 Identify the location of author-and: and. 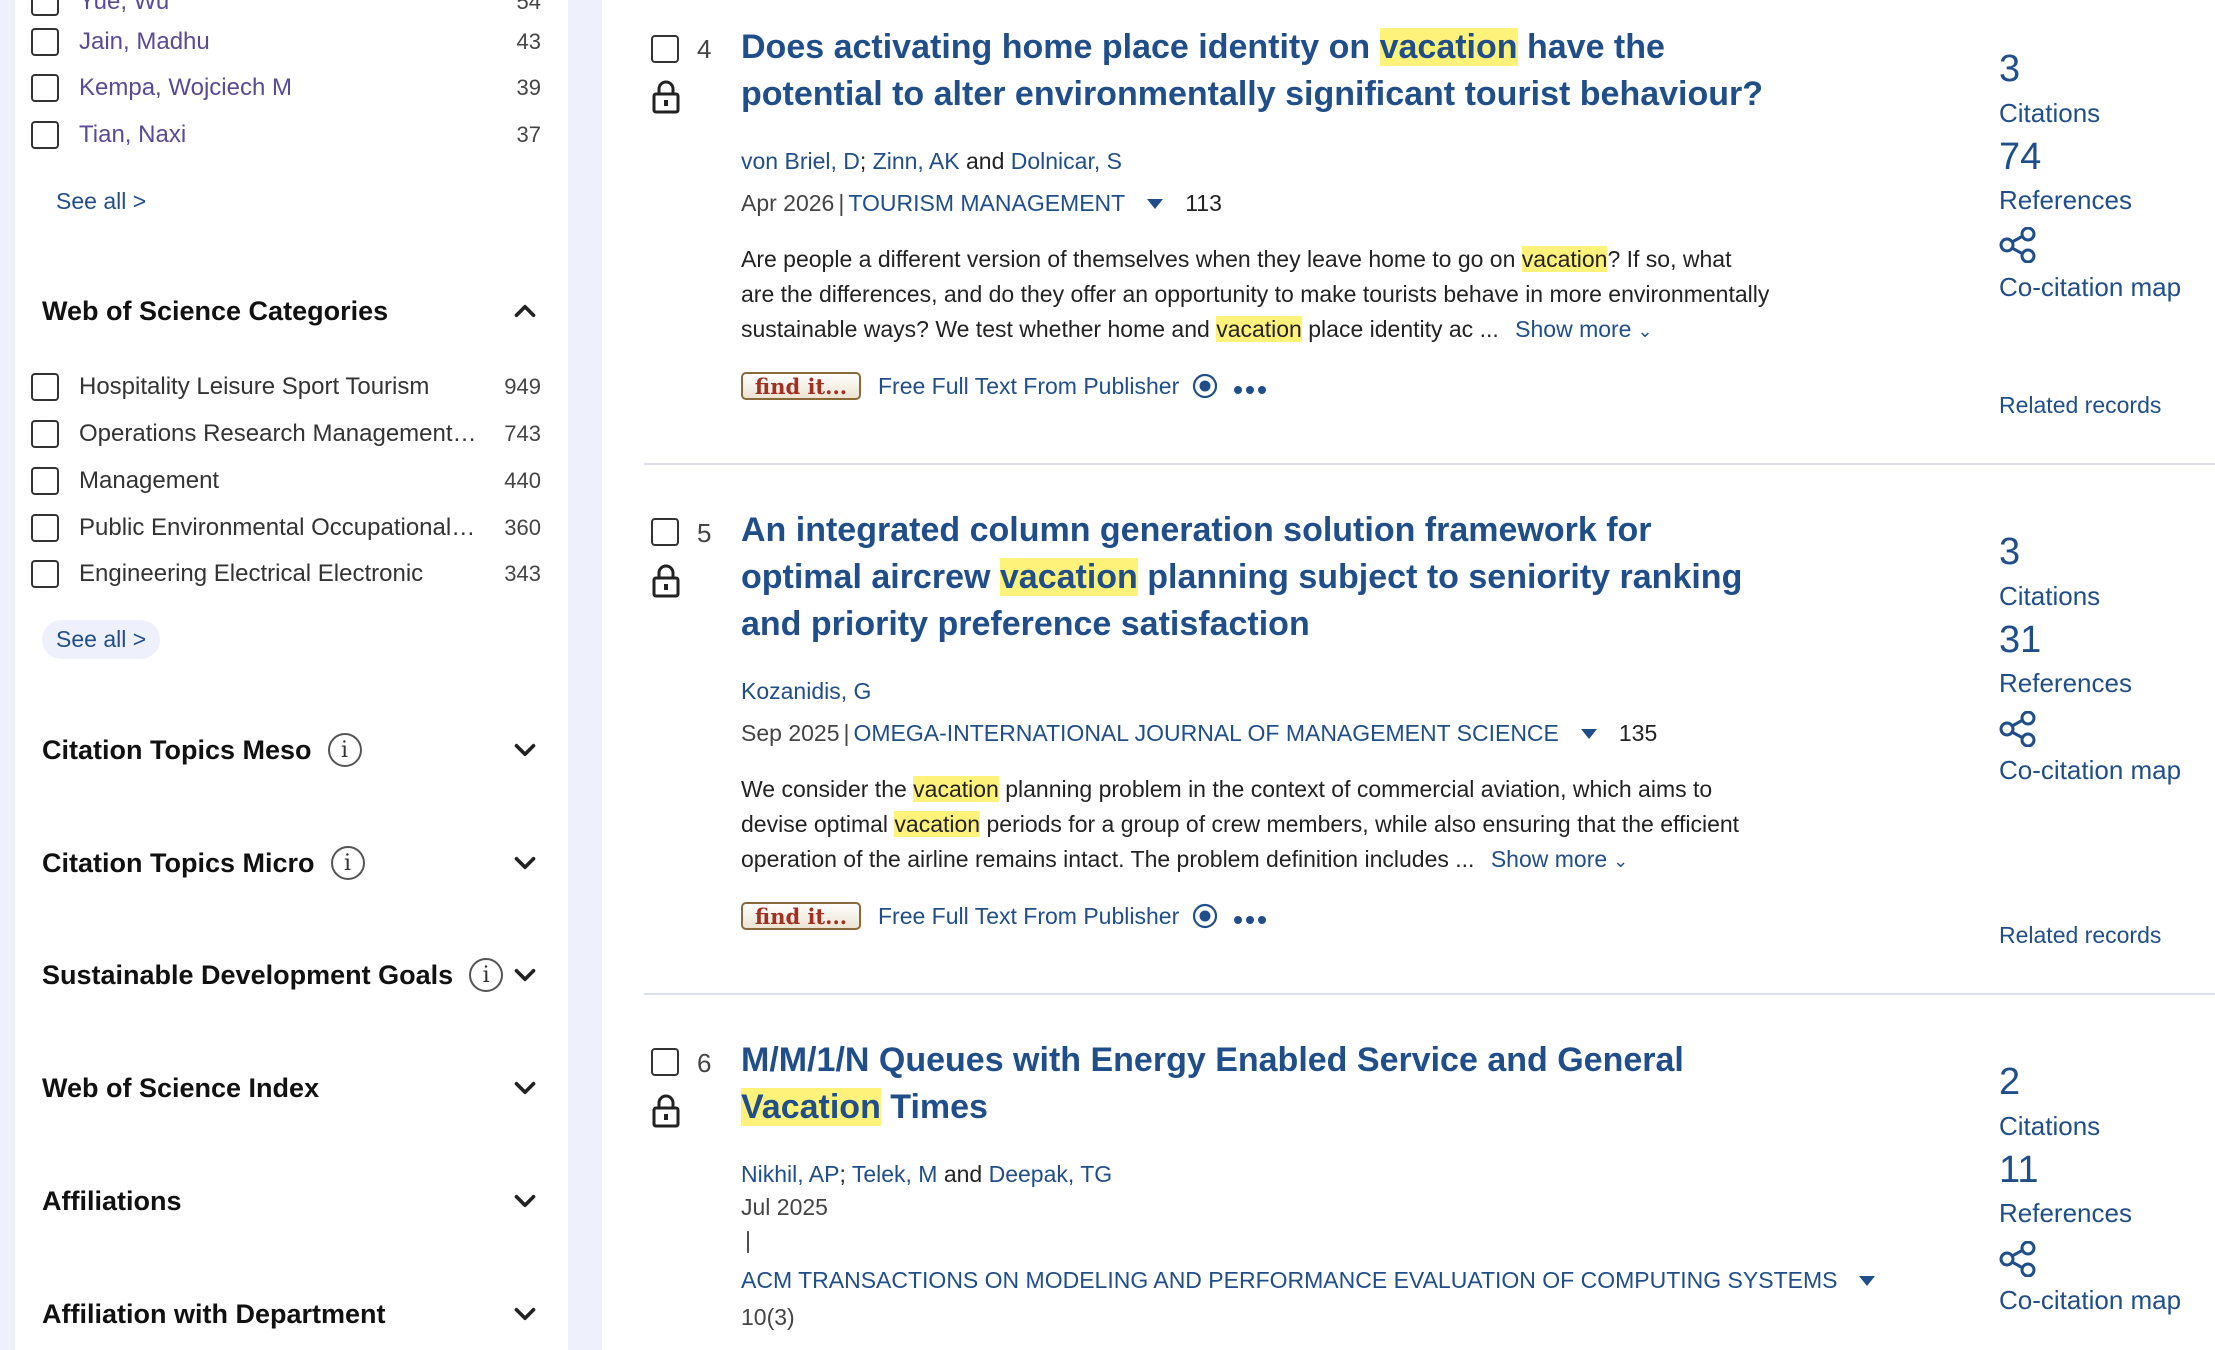
(985, 161).